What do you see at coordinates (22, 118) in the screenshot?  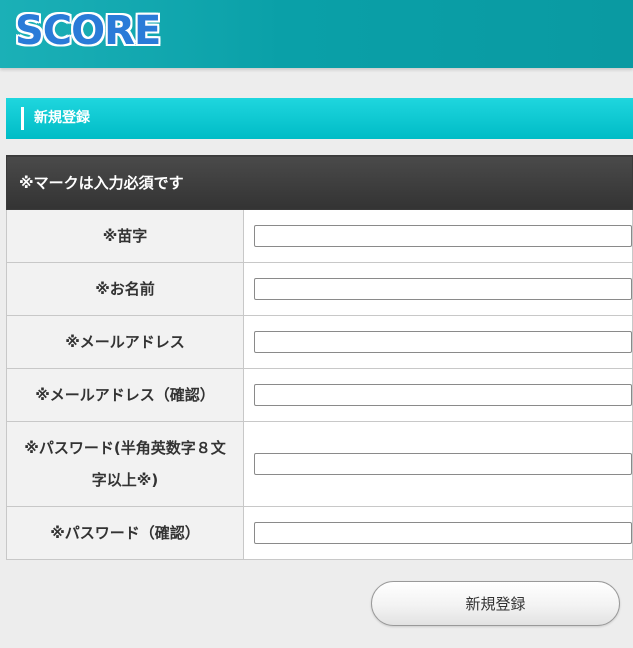 I see `section-accent-line` at bounding box center [22, 118].